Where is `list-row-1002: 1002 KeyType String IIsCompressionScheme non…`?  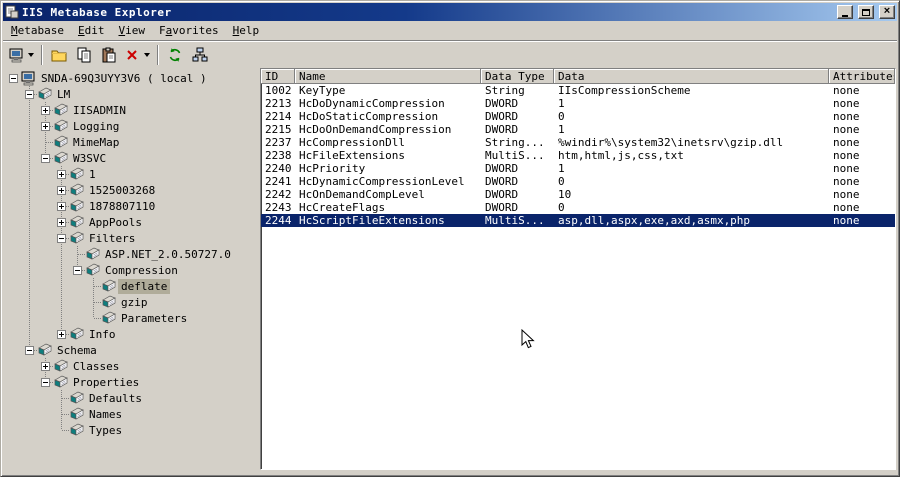
list-row-1002: 1002 KeyType String IIsCompressionScheme non… is located at coordinates (578, 90).